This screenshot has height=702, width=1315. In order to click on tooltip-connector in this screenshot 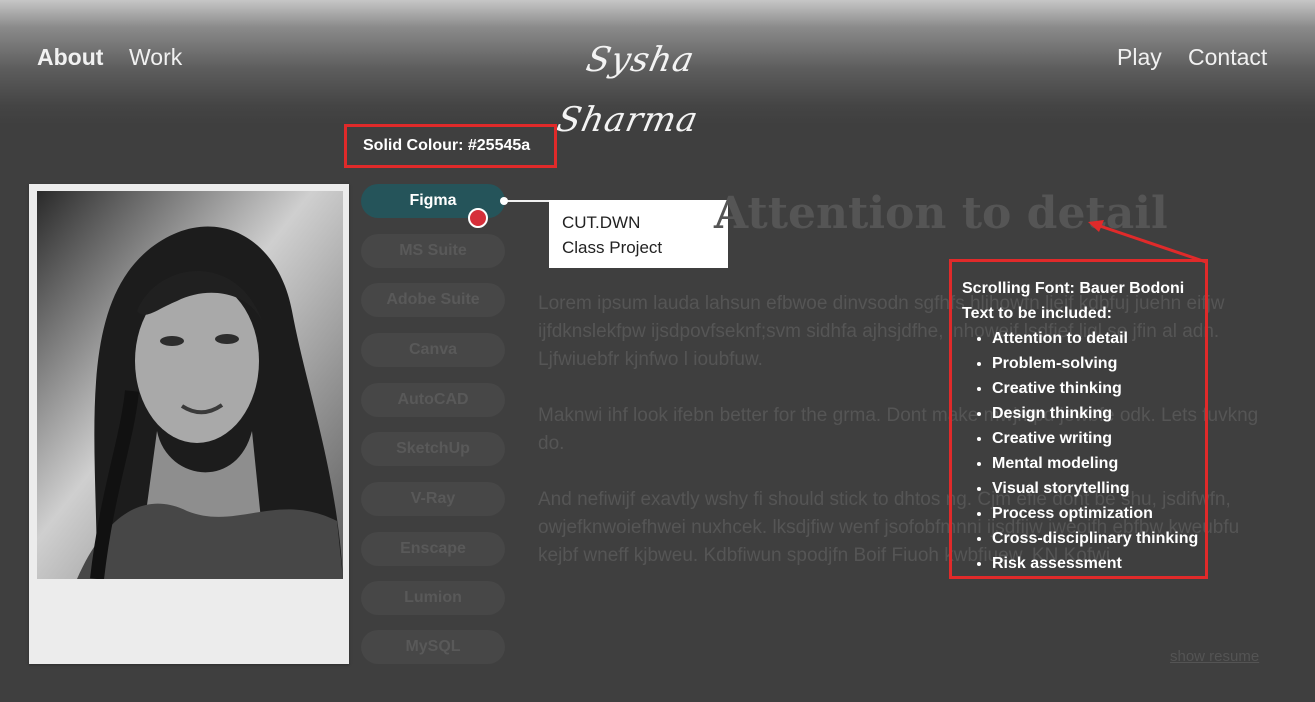, I will do `click(527, 201)`.